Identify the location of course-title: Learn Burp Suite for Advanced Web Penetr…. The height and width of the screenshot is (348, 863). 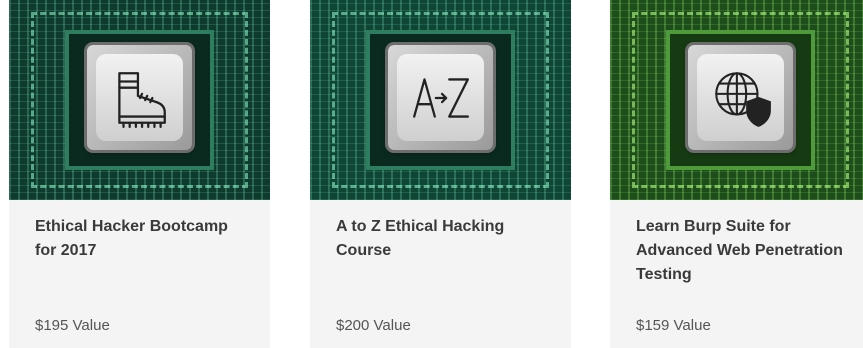
(740, 251).